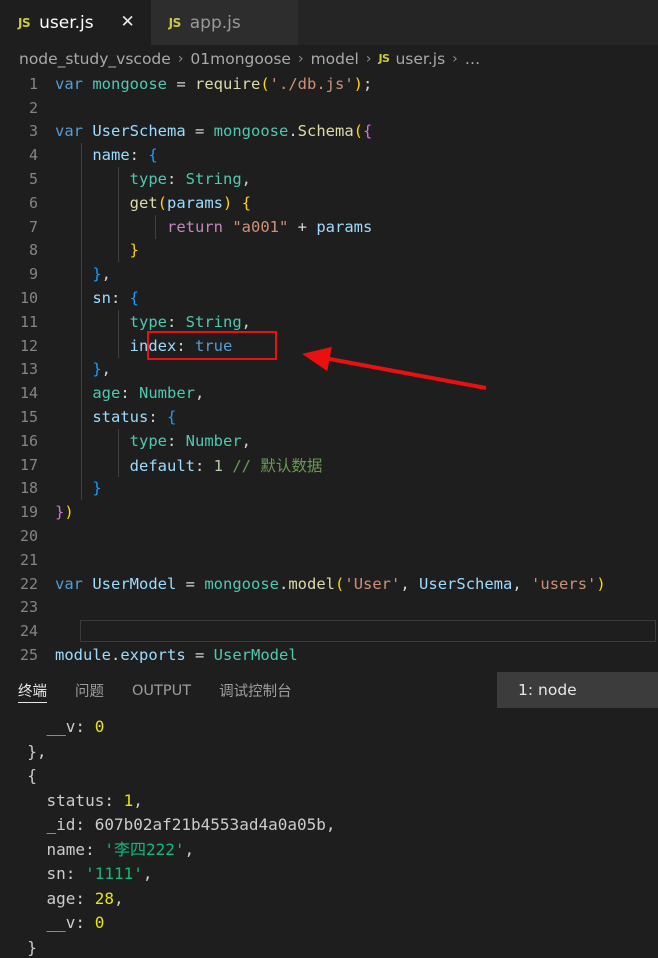  I want to click on code-line: 15 status: {, so click(329, 417).